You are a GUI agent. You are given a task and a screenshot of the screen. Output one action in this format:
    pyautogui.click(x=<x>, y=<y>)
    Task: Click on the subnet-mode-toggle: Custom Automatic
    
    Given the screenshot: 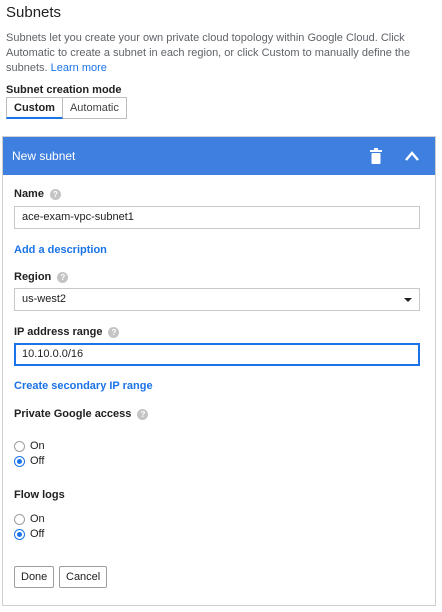 What is the action you would take?
    pyautogui.click(x=66, y=108)
    